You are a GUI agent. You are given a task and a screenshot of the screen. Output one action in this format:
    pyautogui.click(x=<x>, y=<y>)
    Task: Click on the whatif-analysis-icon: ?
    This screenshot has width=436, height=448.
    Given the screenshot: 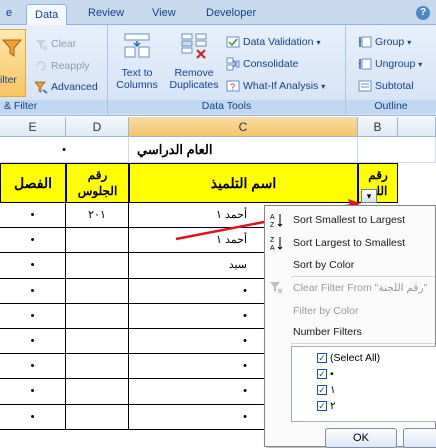 What is the action you would take?
    pyautogui.click(x=233, y=86)
    